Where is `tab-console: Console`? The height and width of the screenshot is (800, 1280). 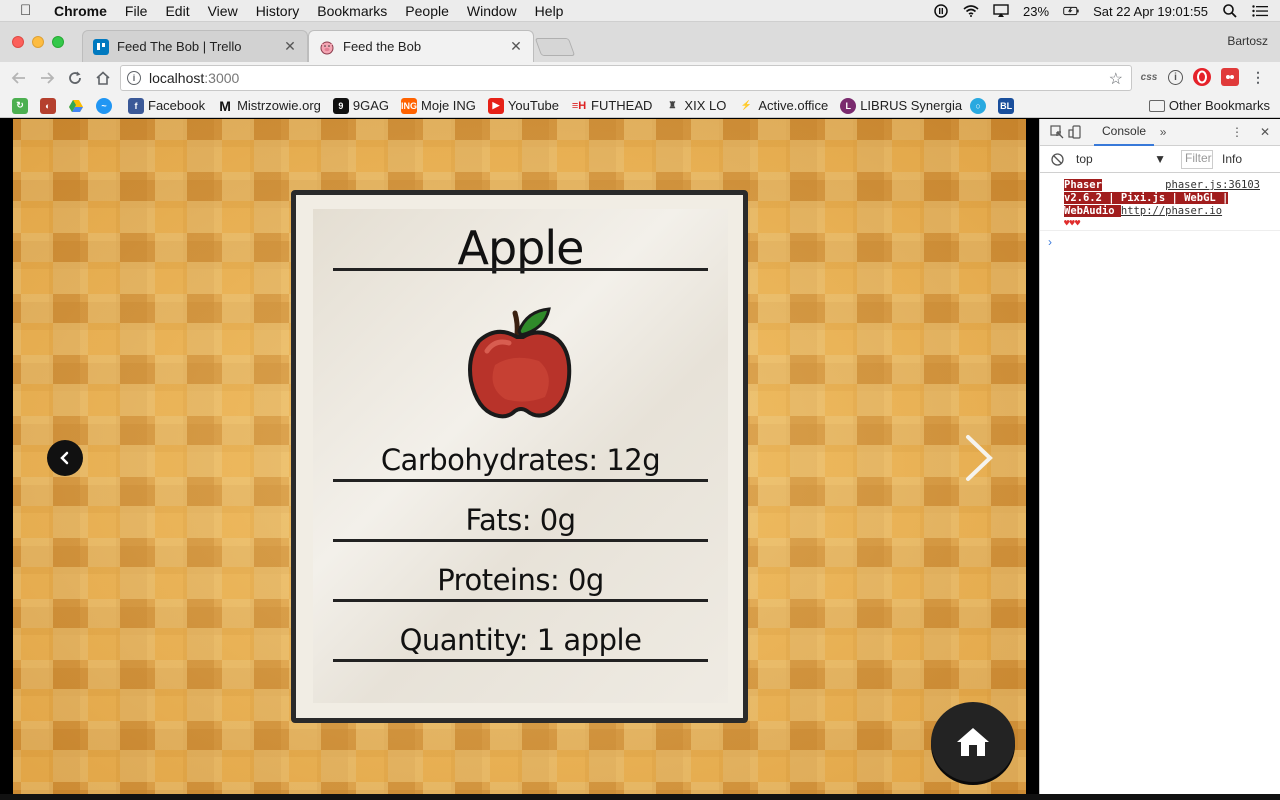 tab-console: Console is located at coordinates (1124, 132).